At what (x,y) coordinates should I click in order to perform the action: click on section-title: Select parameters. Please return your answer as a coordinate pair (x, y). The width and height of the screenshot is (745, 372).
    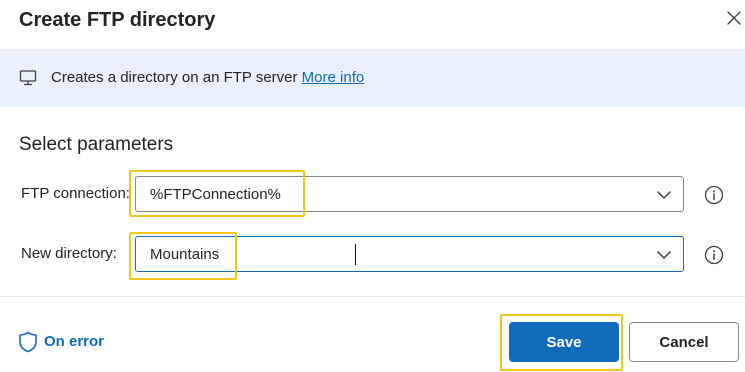
    Looking at the image, I should click on (96, 144).